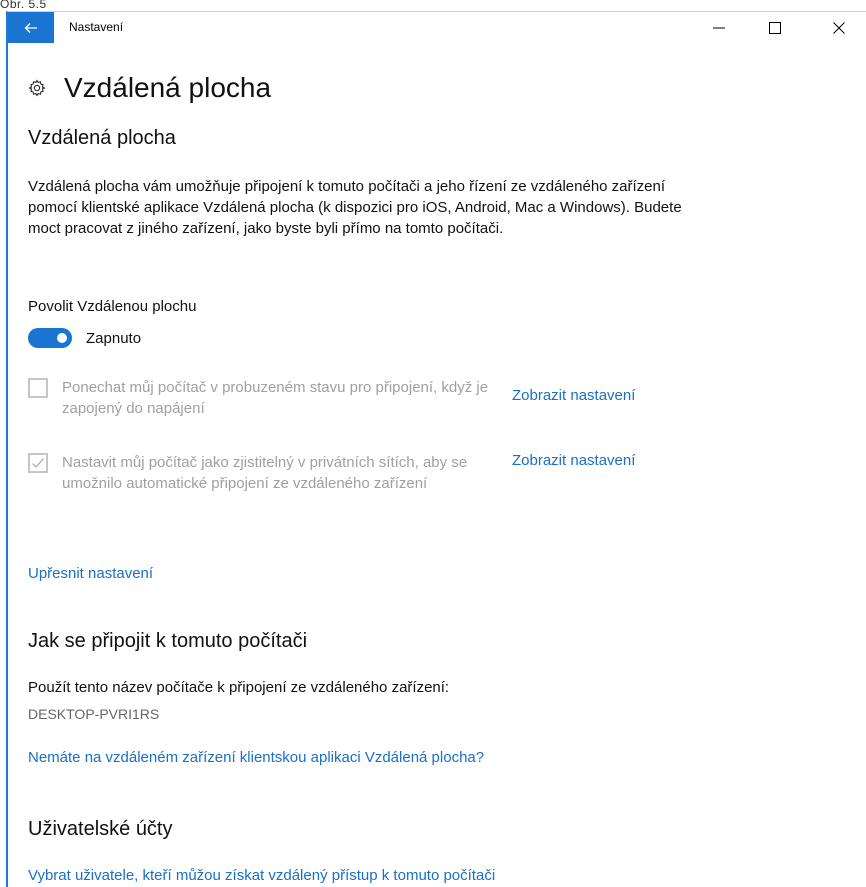 This screenshot has width=866, height=887. I want to click on maximize-button, so click(775, 27).